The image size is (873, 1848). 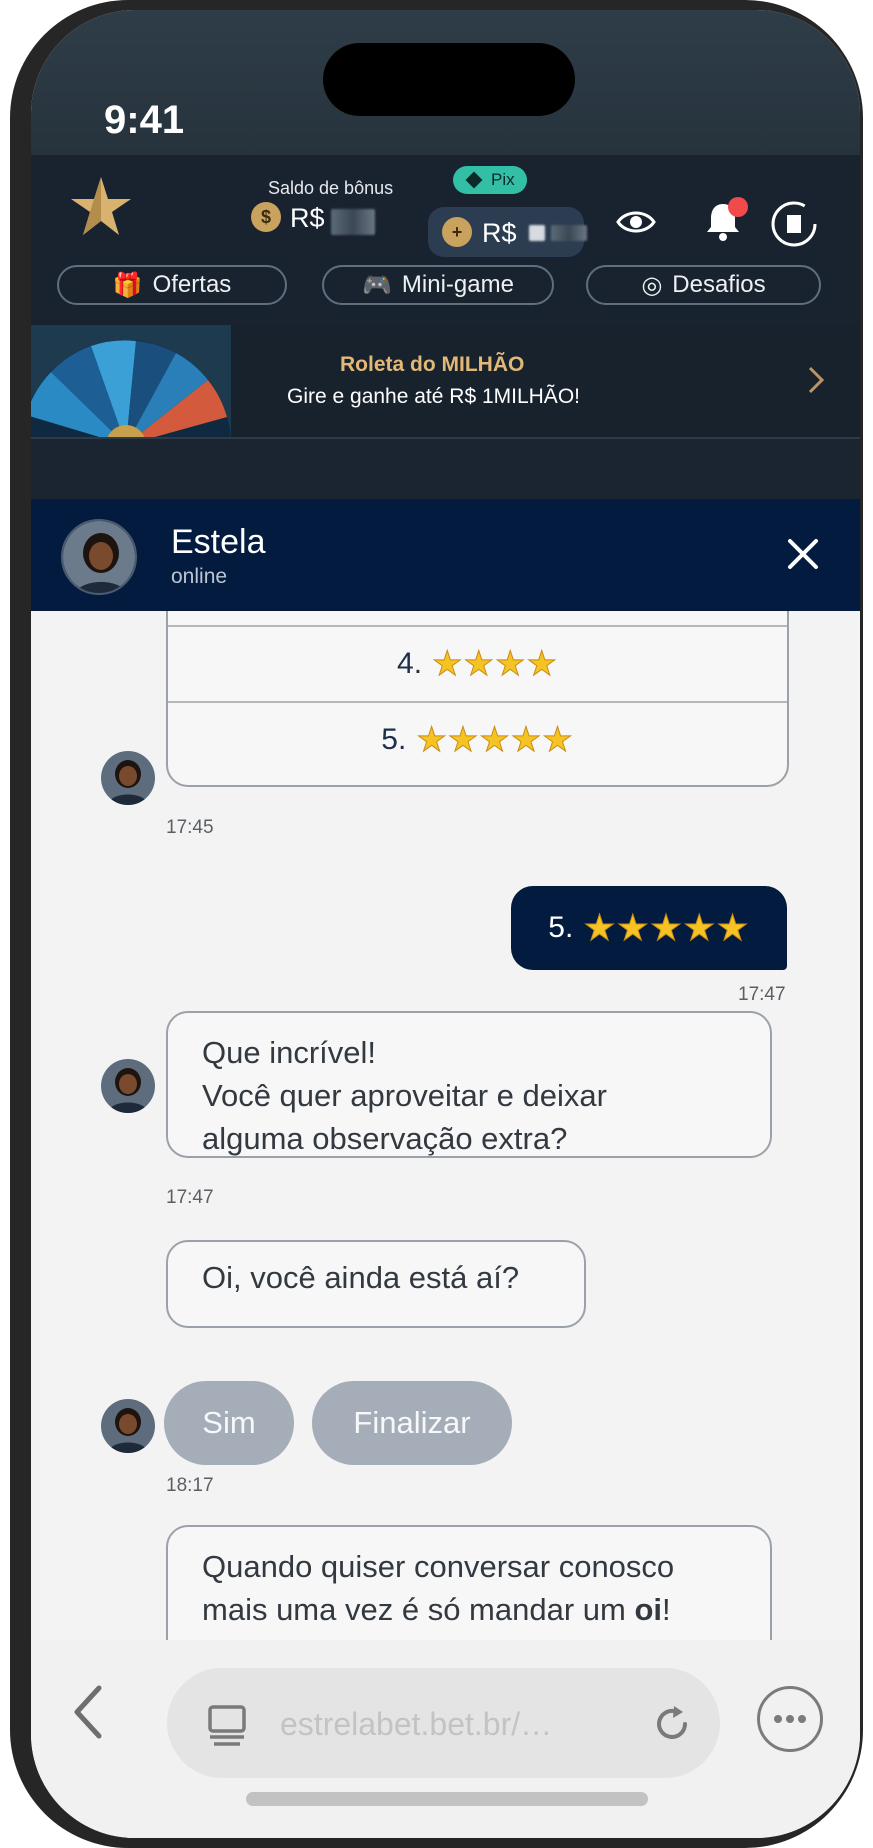 I want to click on bonus-balance-label: Saldo de bônus, so click(x=331, y=188).